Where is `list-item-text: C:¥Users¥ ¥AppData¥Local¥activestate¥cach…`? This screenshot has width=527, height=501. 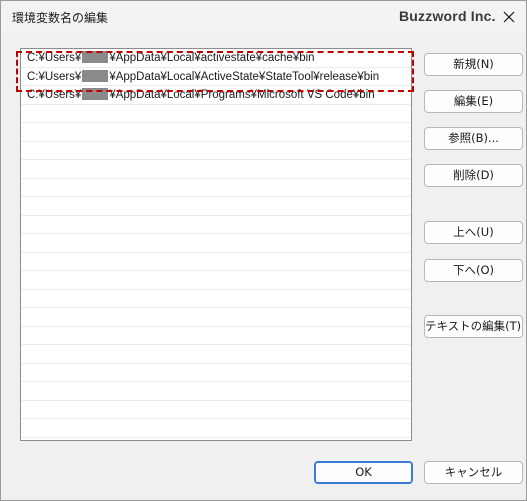
list-item-text: C:¥Users¥ ¥AppData¥Local¥activestate¥cach… is located at coordinates (171, 57).